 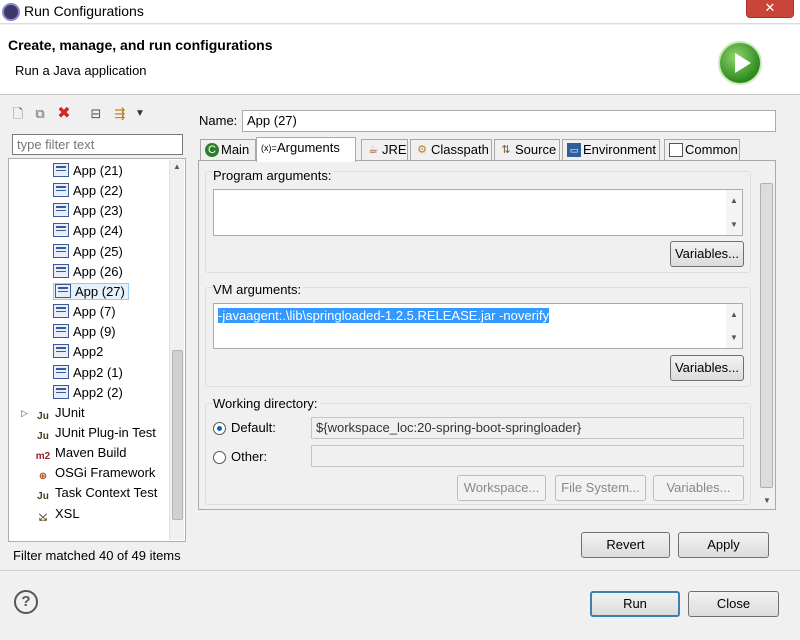 I want to click on duplicate-icon: ⧉, so click(x=40, y=114).